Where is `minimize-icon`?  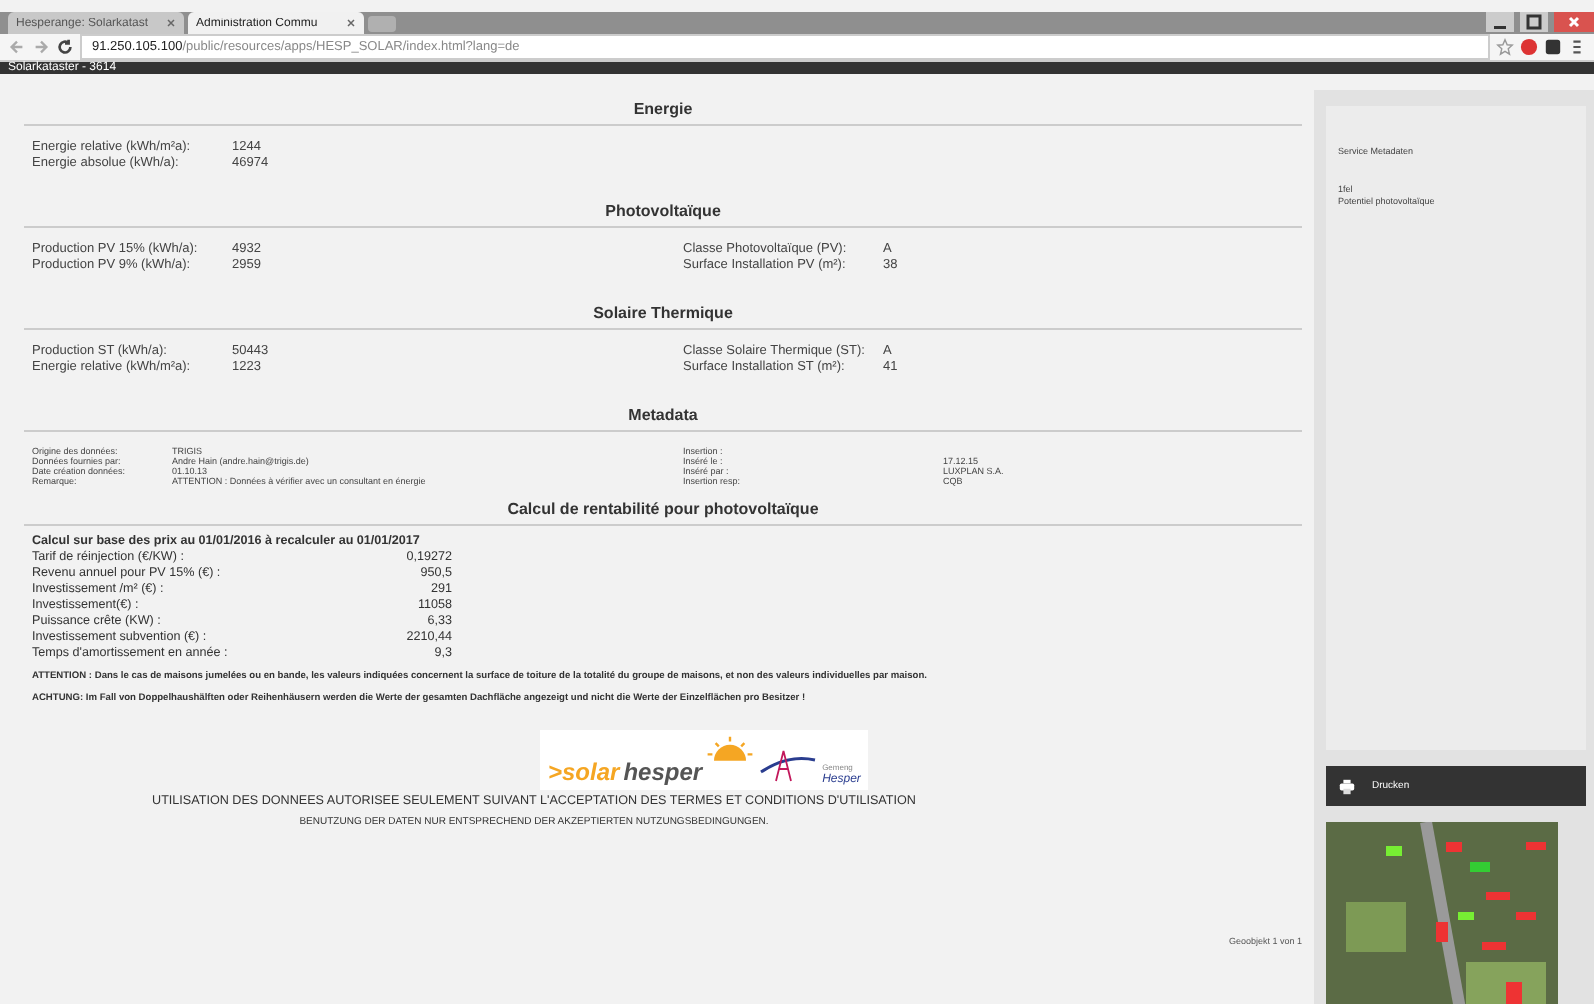
minimize-icon is located at coordinates (1500, 22).